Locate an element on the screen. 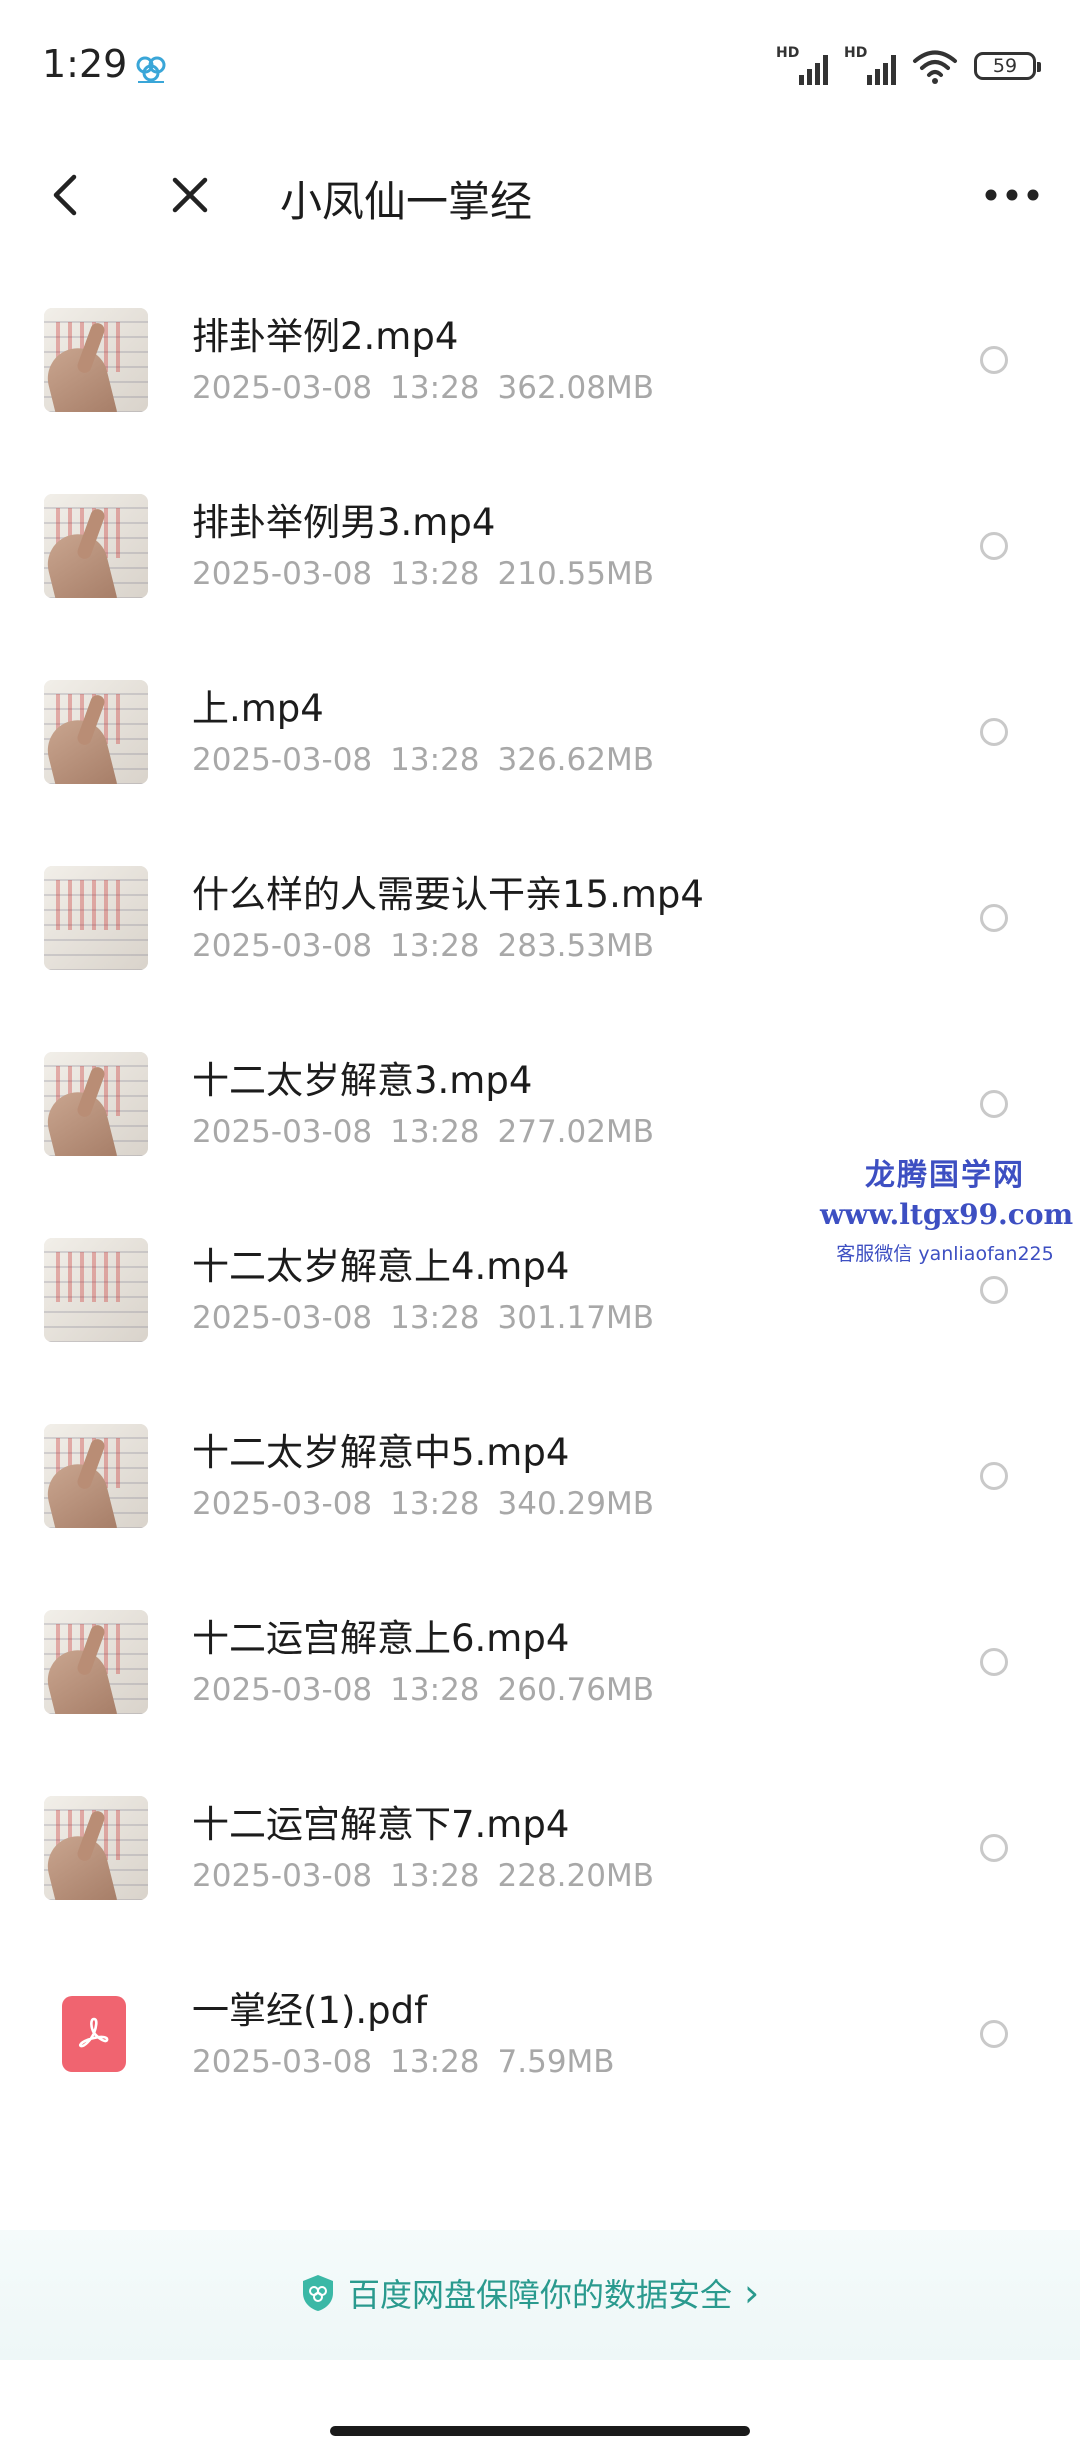 Image resolution: width=1080 pixels, height=2460 pixels. file-row: 十二运宫解意下7.mp4 2025-03-08 13:28 228.20MB is located at coordinates (540, 1881).